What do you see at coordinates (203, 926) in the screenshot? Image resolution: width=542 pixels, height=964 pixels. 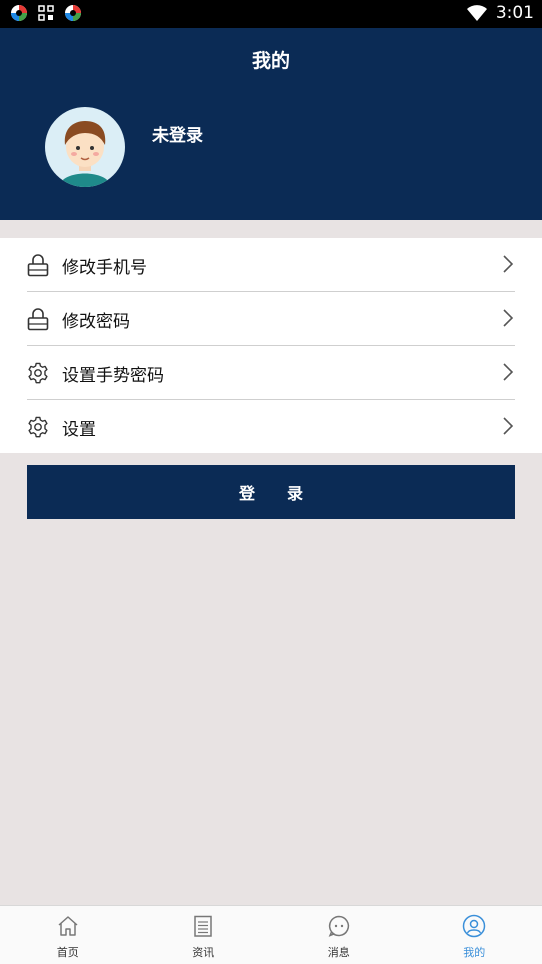 I see `document-icon` at bounding box center [203, 926].